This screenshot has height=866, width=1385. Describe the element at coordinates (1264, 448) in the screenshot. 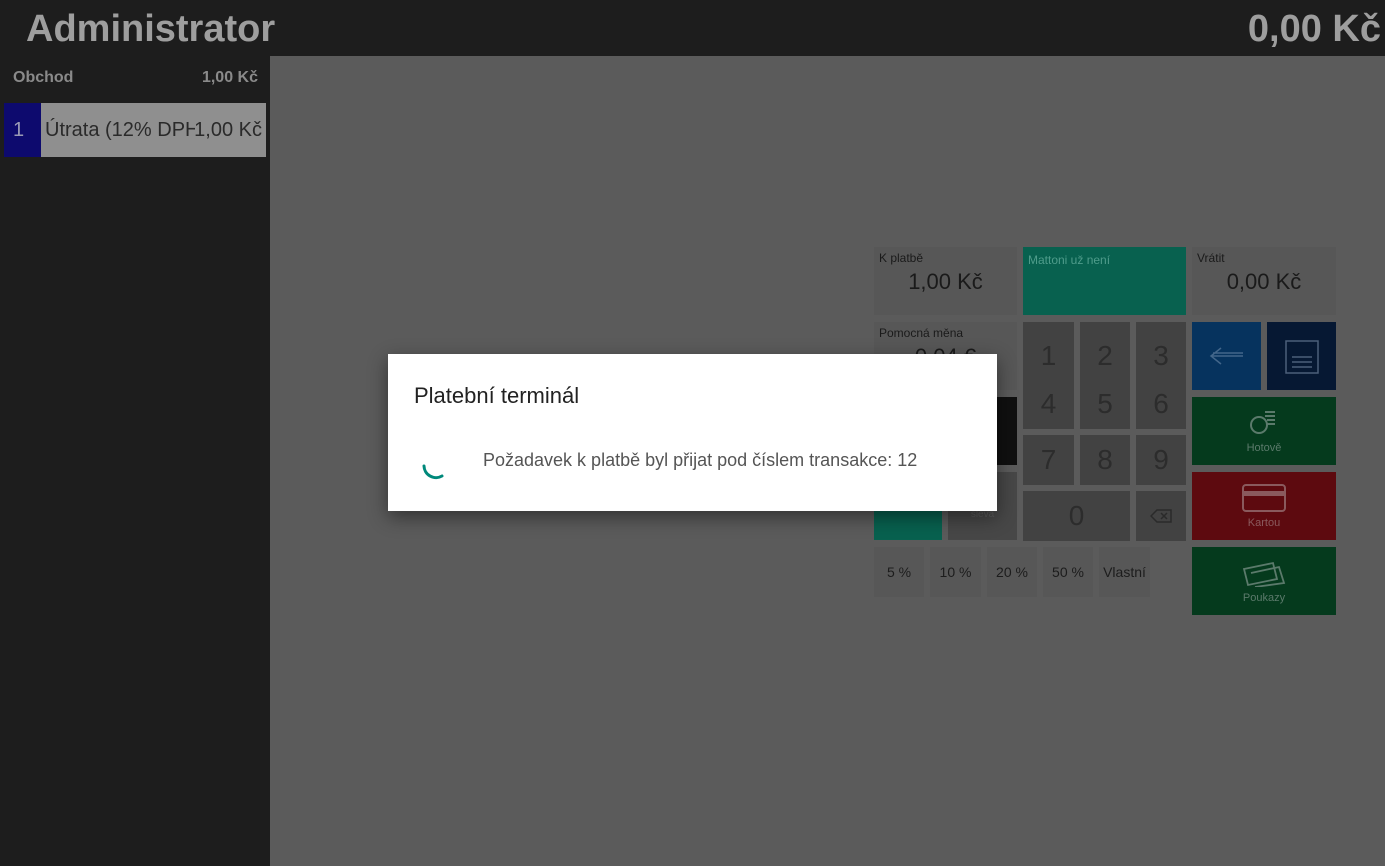

I see `cash-label: Hotově` at that location.